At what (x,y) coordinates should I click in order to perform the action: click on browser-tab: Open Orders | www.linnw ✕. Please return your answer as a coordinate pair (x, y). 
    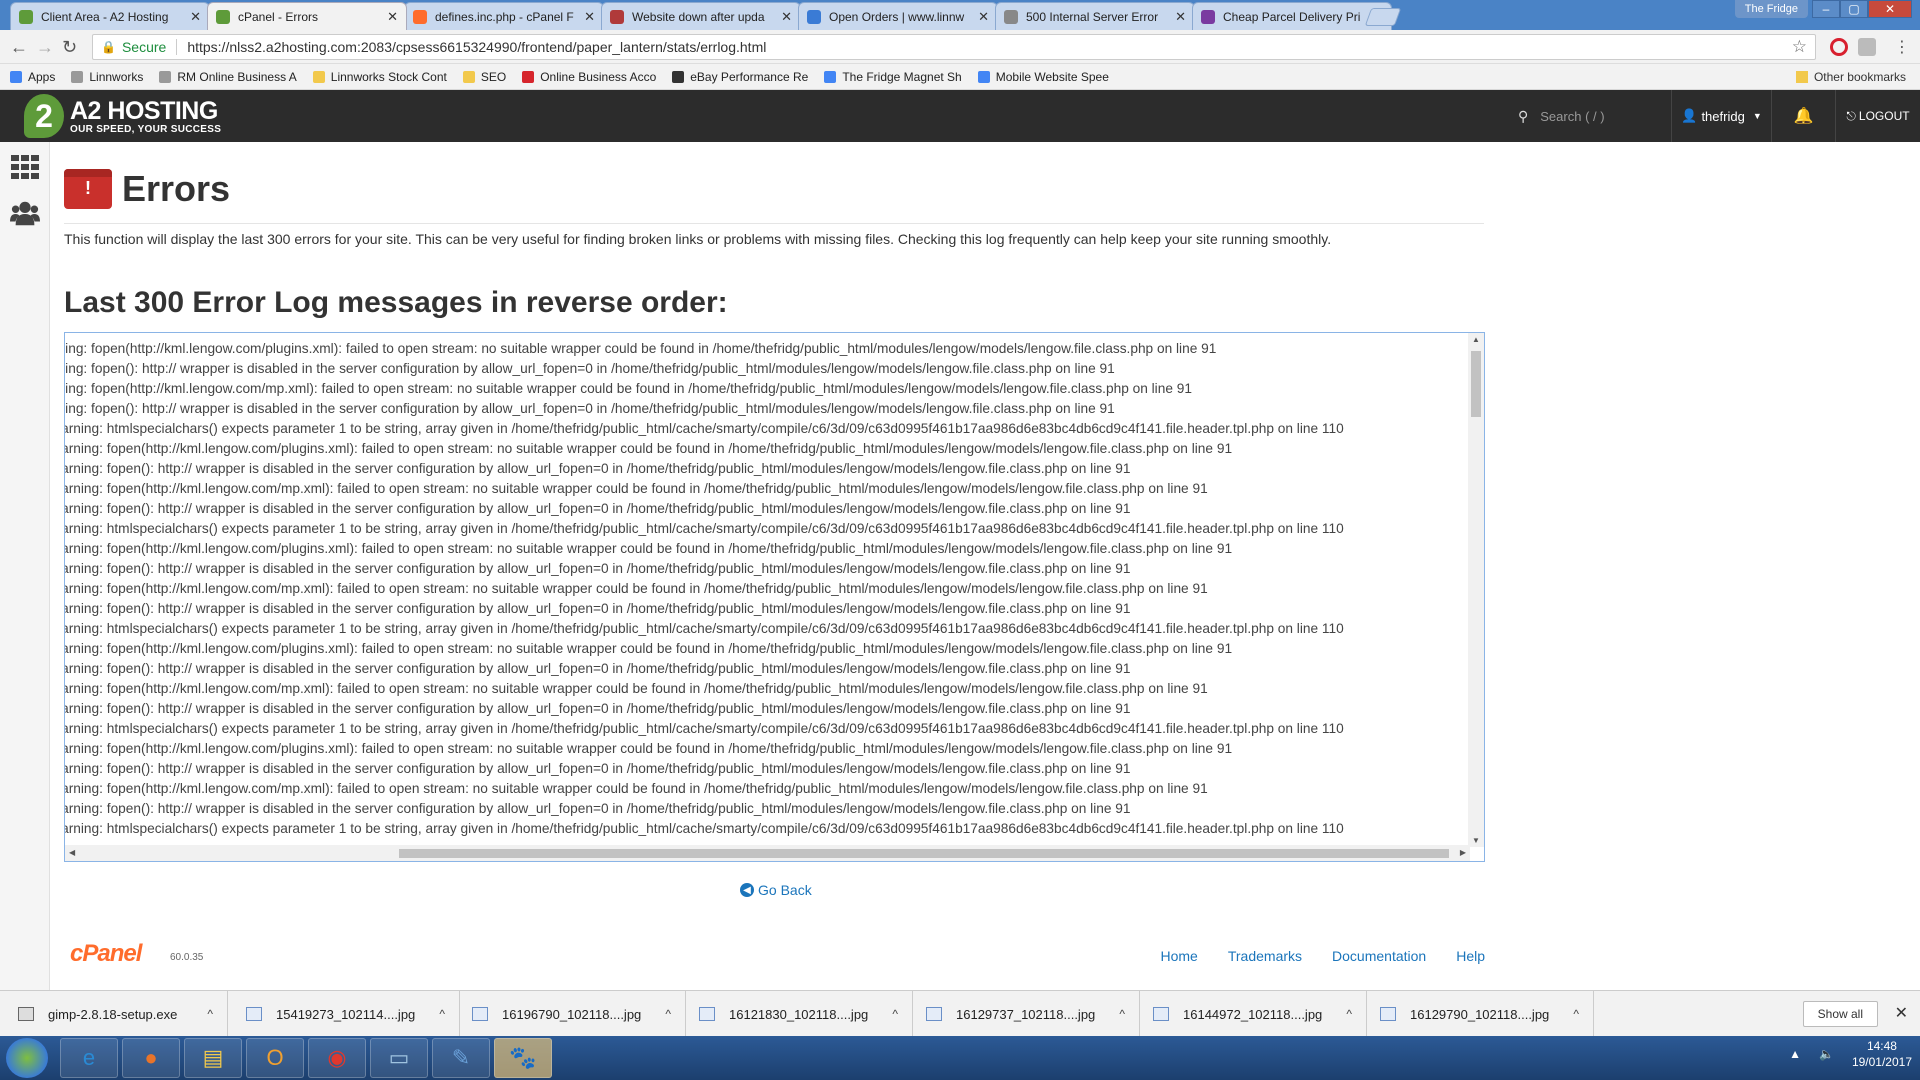
    Looking at the image, I should click on (898, 16).